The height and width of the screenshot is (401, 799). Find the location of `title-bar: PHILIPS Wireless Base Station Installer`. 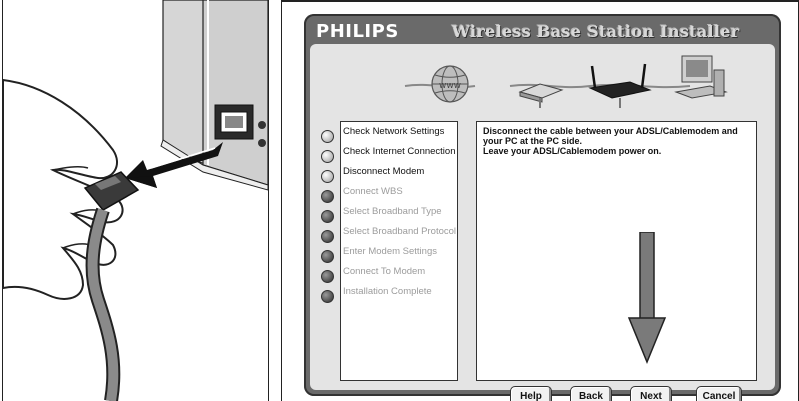

title-bar: PHILIPS Wireless Base Station Installer is located at coordinates (542, 31).